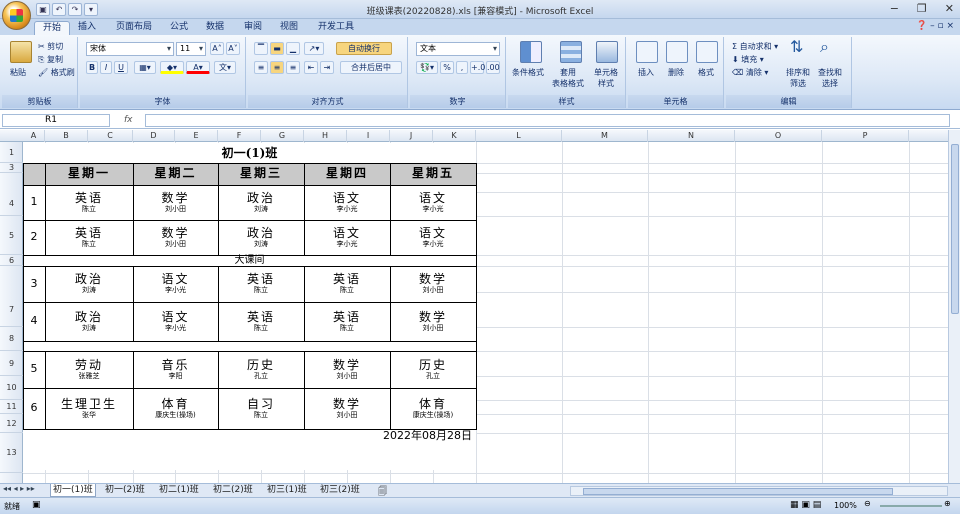 The height and width of the screenshot is (514, 960). I want to click on day-header: 星期一, so click(89, 174).